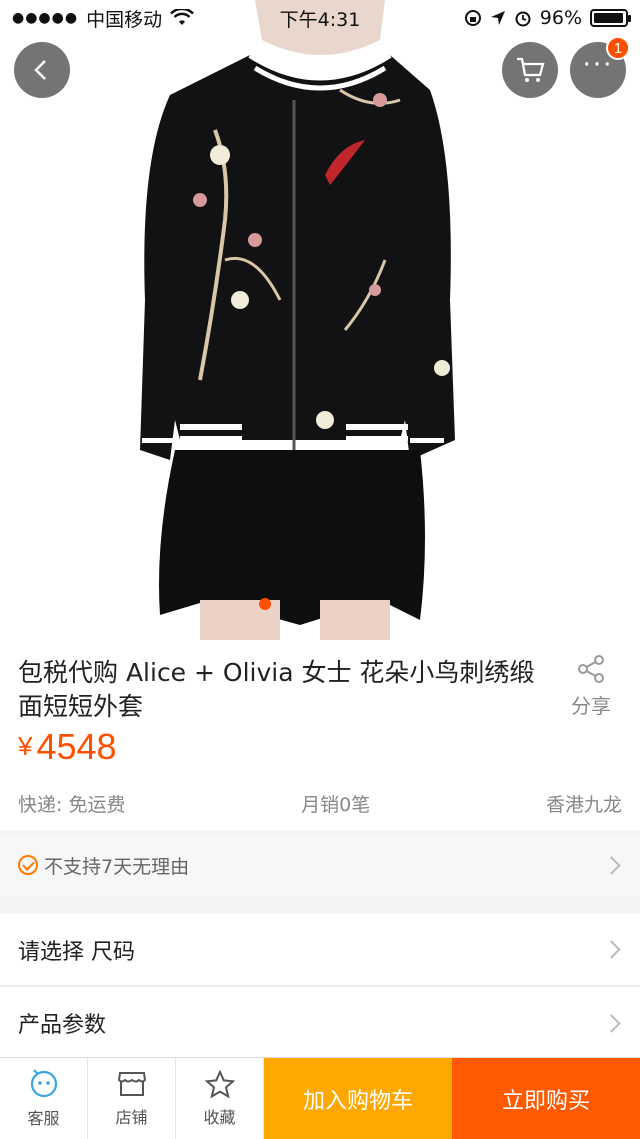 This screenshot has height=1139, width=640. Describe the element at coordinates (132, 1098) in the screenshot. I see `shop-tab: 店铺` at that location.